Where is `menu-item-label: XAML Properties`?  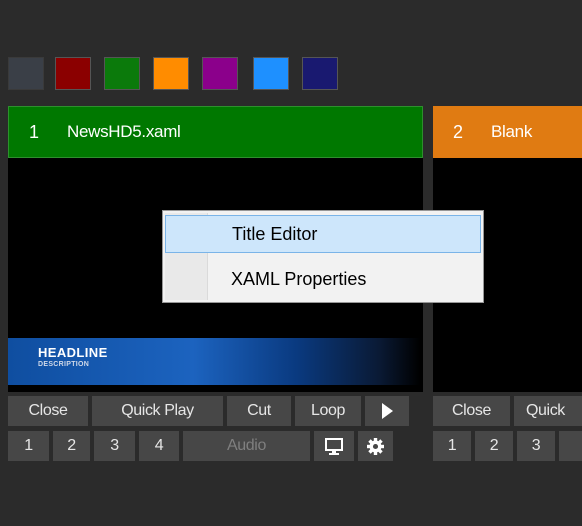 menu-item-label: XAML Properties is located at coordinates (299, 279).